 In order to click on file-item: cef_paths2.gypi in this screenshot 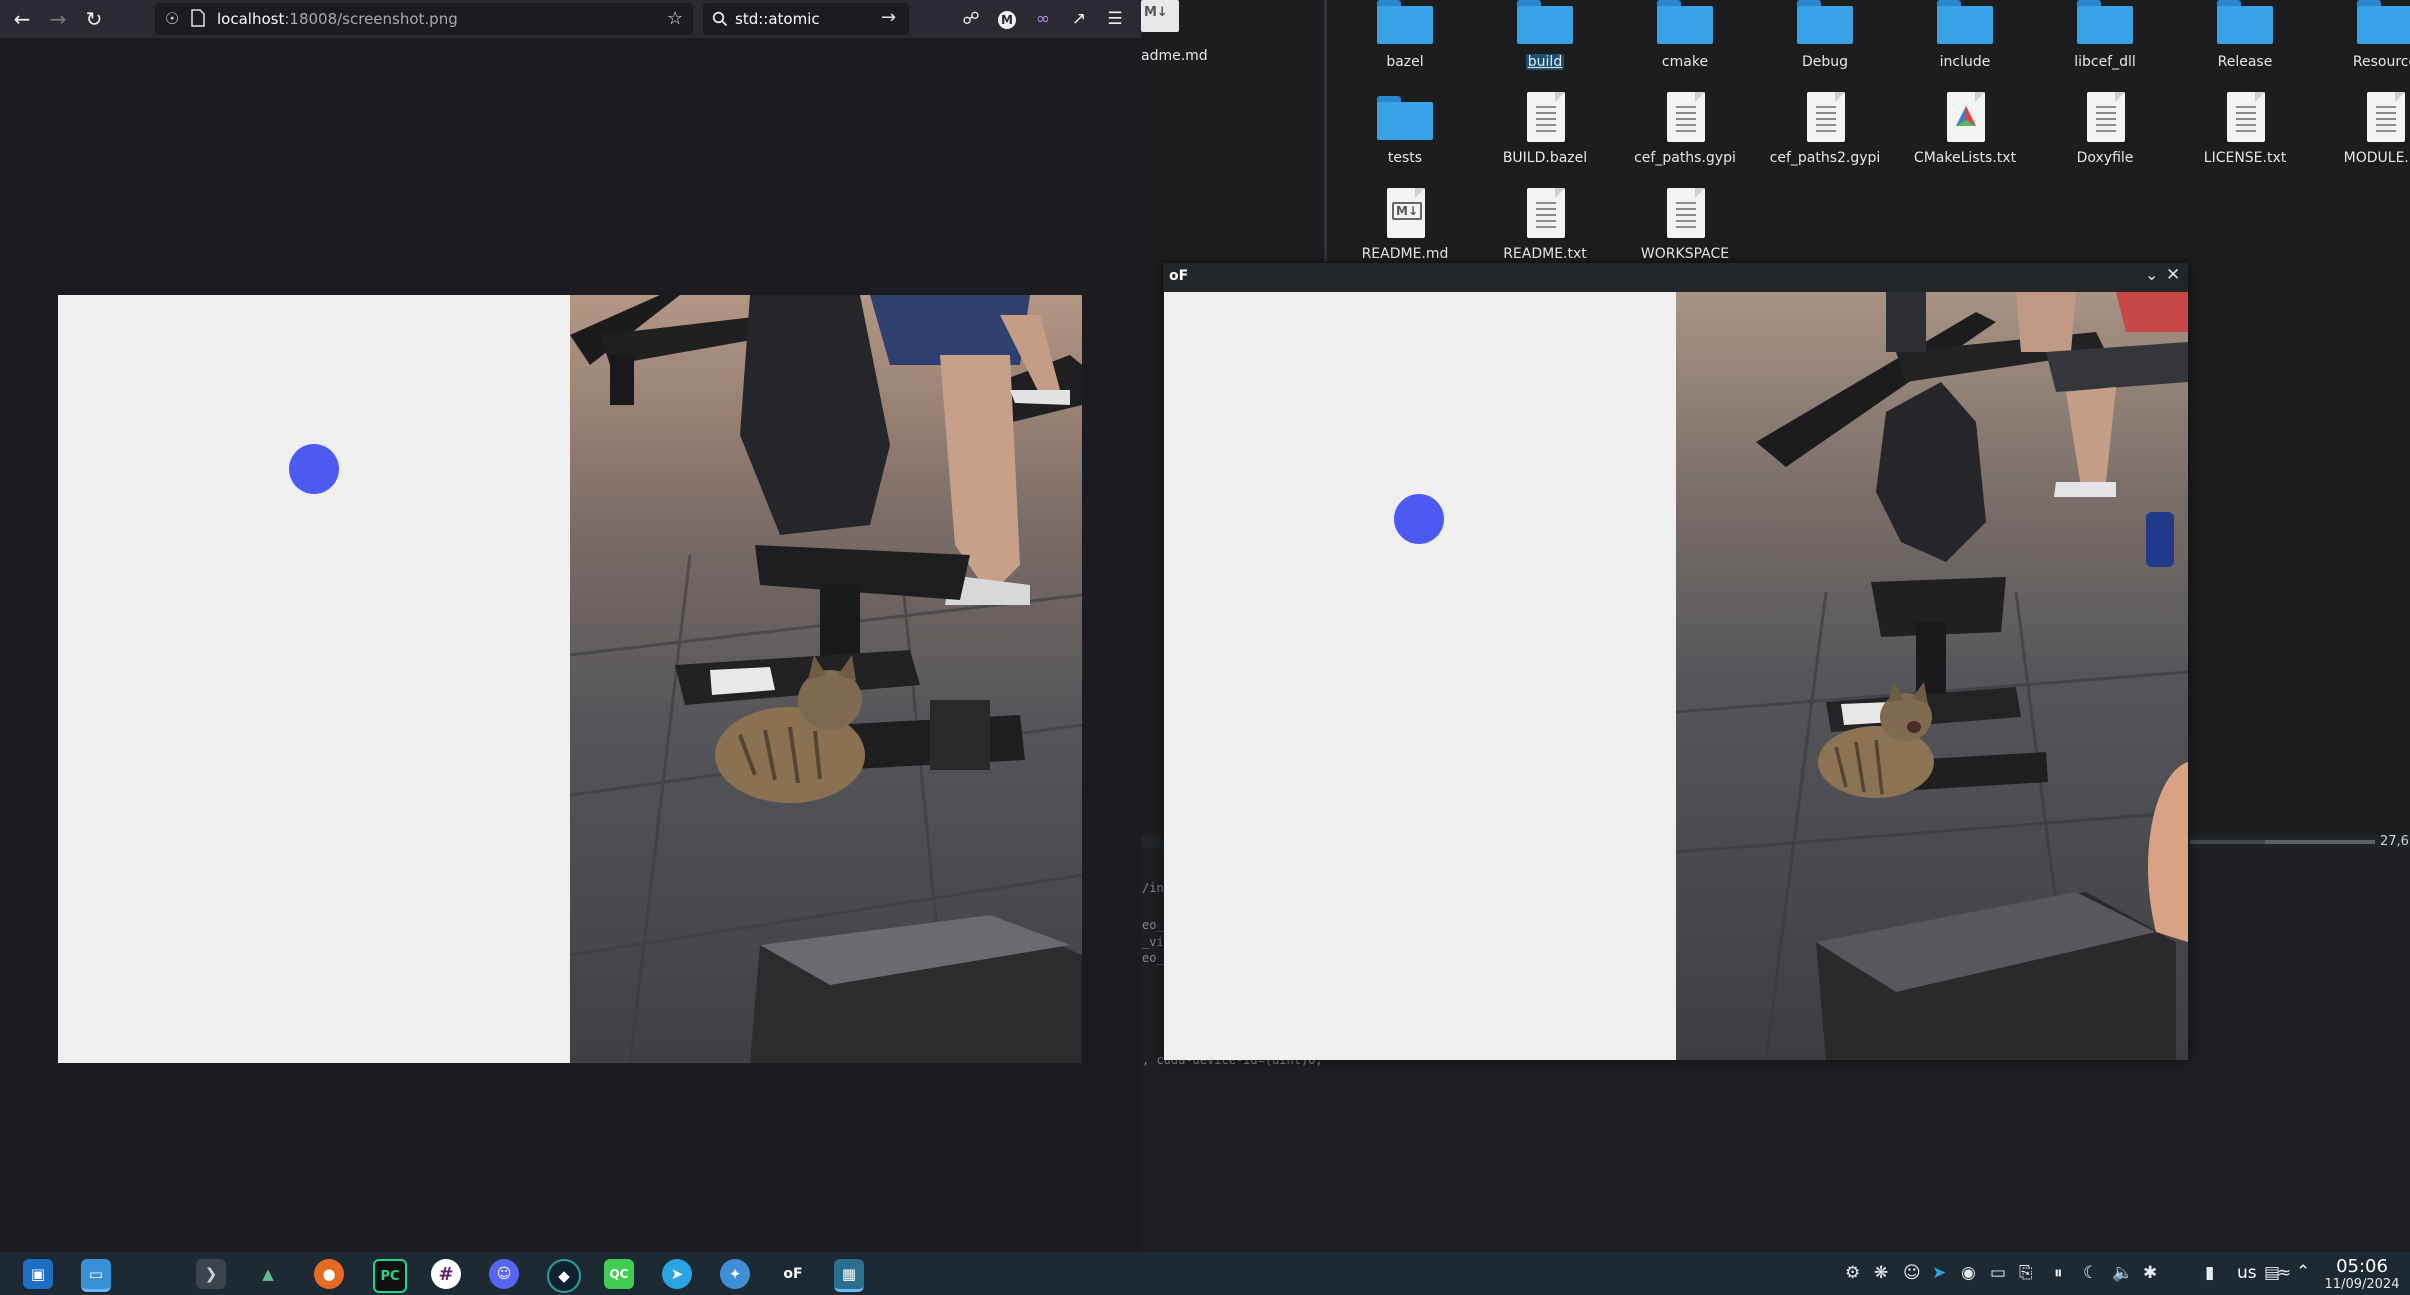, I will do `click(1825, 135)`.